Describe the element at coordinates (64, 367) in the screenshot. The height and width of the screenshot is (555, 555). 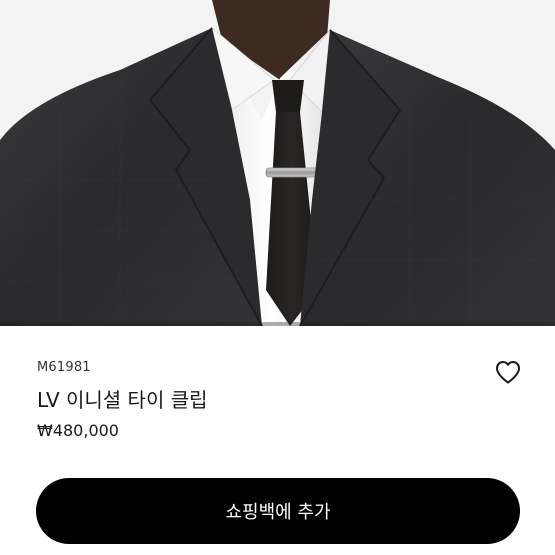
I see `product-sku: M61981` at that location.